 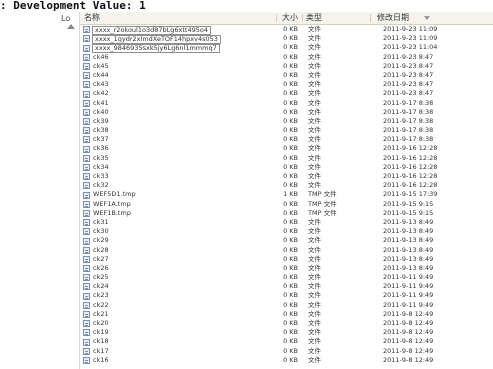 I want to click on column-header-type: 类型, so click(x=314, y=18).